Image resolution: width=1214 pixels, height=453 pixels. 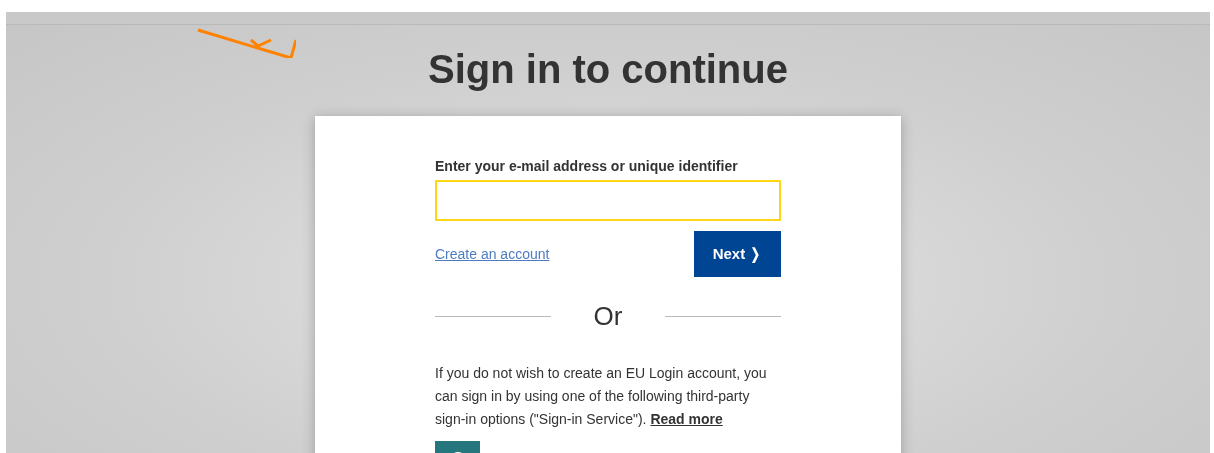 I want to click on read-more-link: Read more, so click(x=686, y=419).